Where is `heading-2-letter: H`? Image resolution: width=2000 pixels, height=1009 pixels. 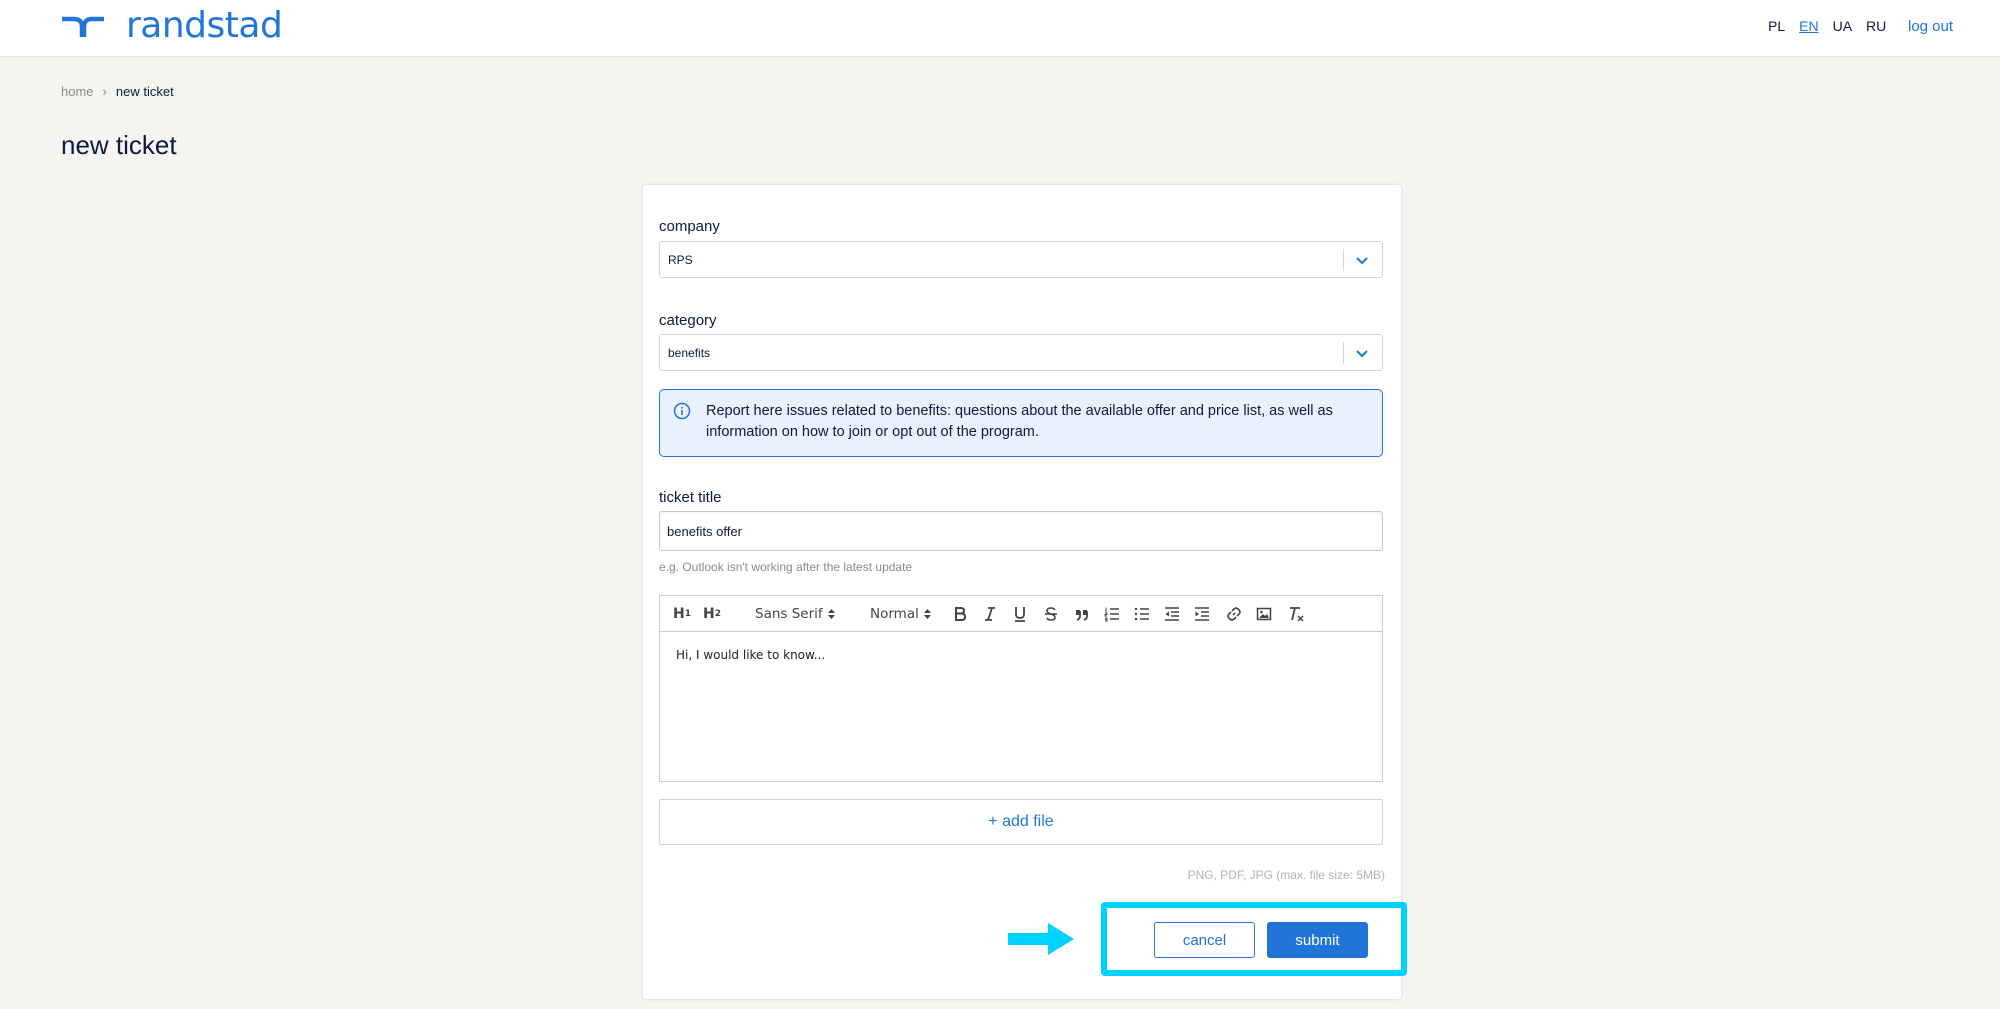
heading-2-letter: H is located at coordinates (709, 614).